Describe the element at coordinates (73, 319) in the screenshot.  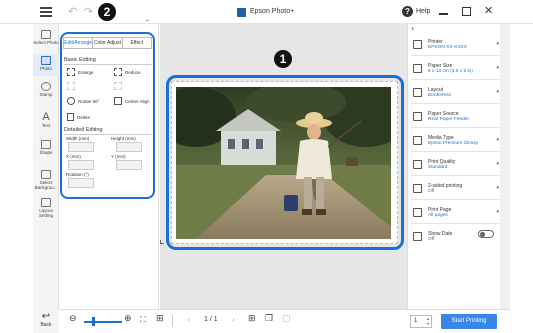
I see `zoom-out-icon: ⊖` at that location.